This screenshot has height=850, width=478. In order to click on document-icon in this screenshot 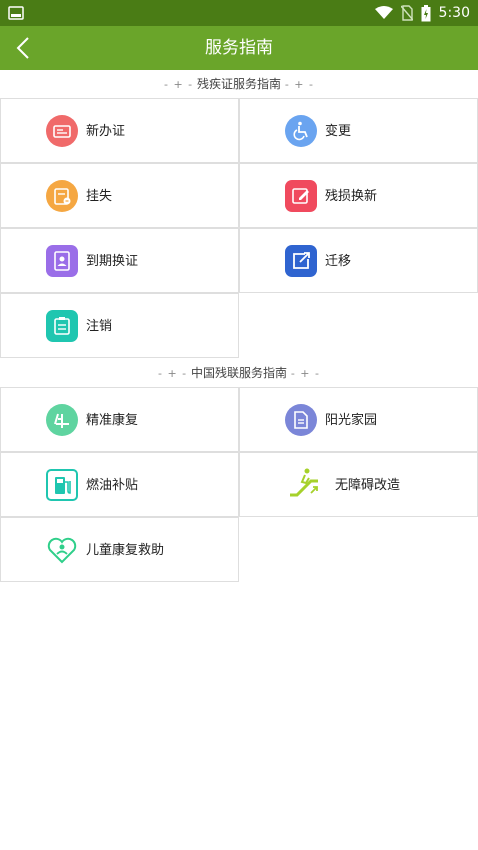, I will do `click(301, 420)`.